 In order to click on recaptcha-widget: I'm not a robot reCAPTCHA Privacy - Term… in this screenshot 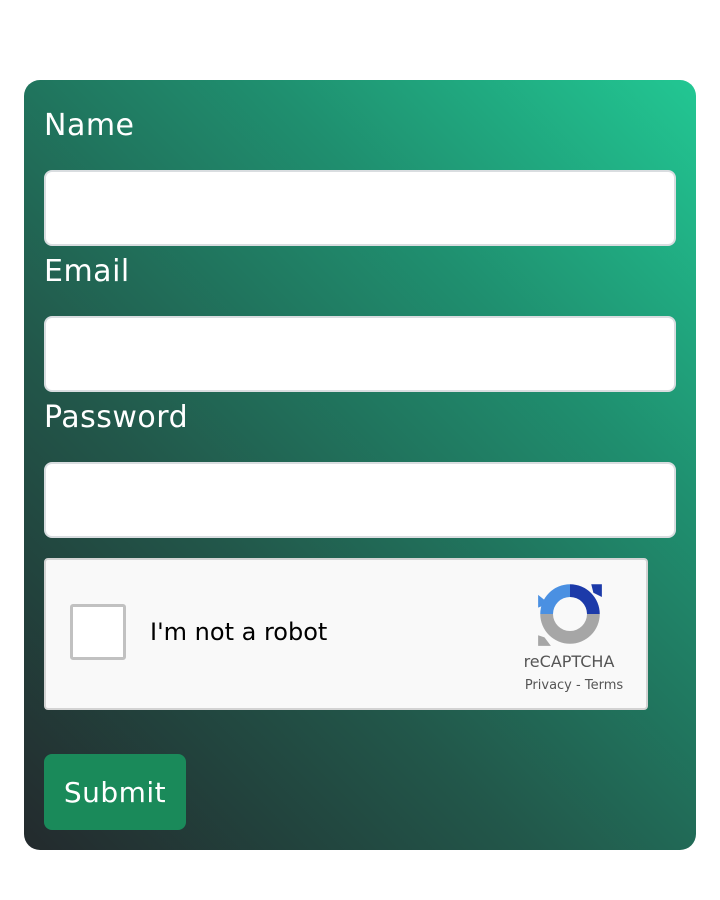, I will do `click(346, 634)`.